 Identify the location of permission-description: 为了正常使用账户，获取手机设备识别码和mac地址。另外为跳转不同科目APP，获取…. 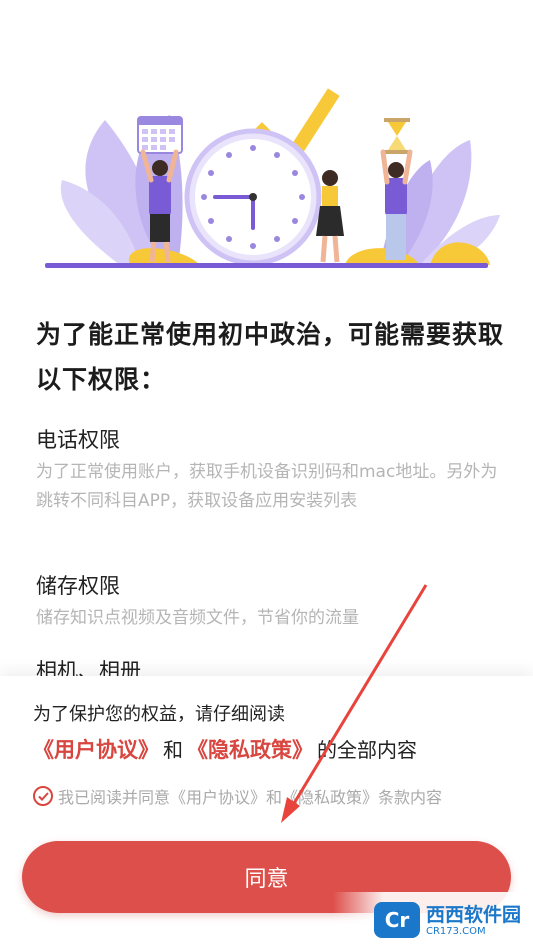
(267, 486).